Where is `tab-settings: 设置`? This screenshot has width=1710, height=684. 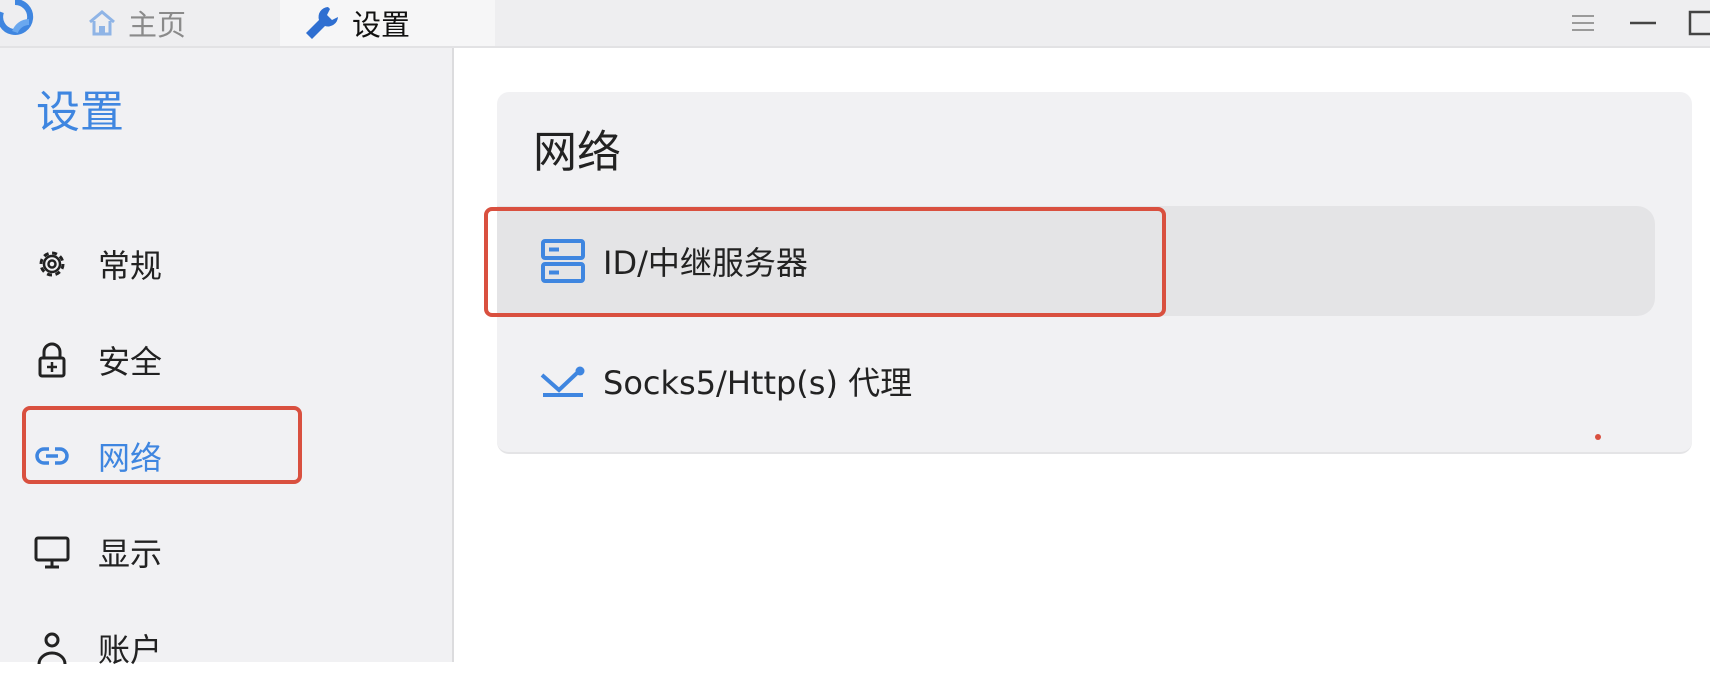 tab-settings: 设置 is located at coordinates (387, 23).